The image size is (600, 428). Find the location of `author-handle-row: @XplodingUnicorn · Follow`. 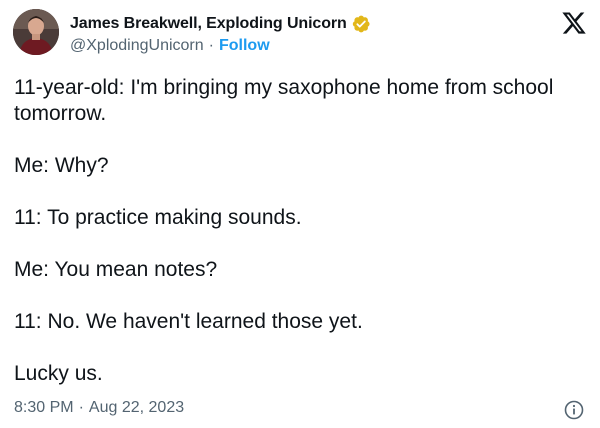

author-handle-row: @XplodingUnicorn · Follow is located at coordinates (170, 46).